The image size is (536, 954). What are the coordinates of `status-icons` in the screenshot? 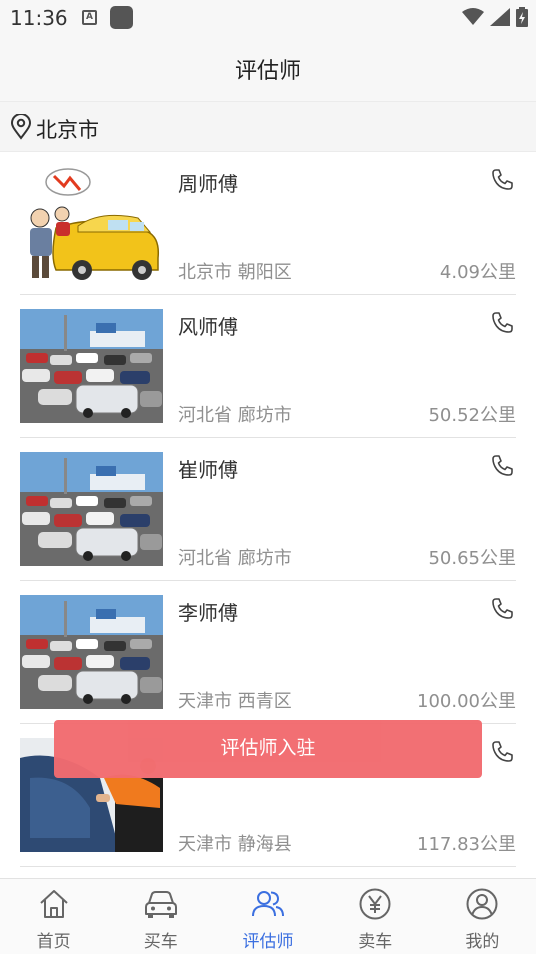 It's located at (495, 17).